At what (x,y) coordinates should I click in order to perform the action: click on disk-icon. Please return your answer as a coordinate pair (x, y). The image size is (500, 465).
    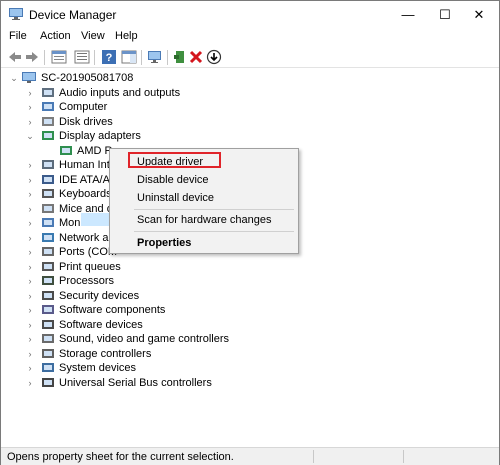
    Looking at the image, I should click on (48, 121).